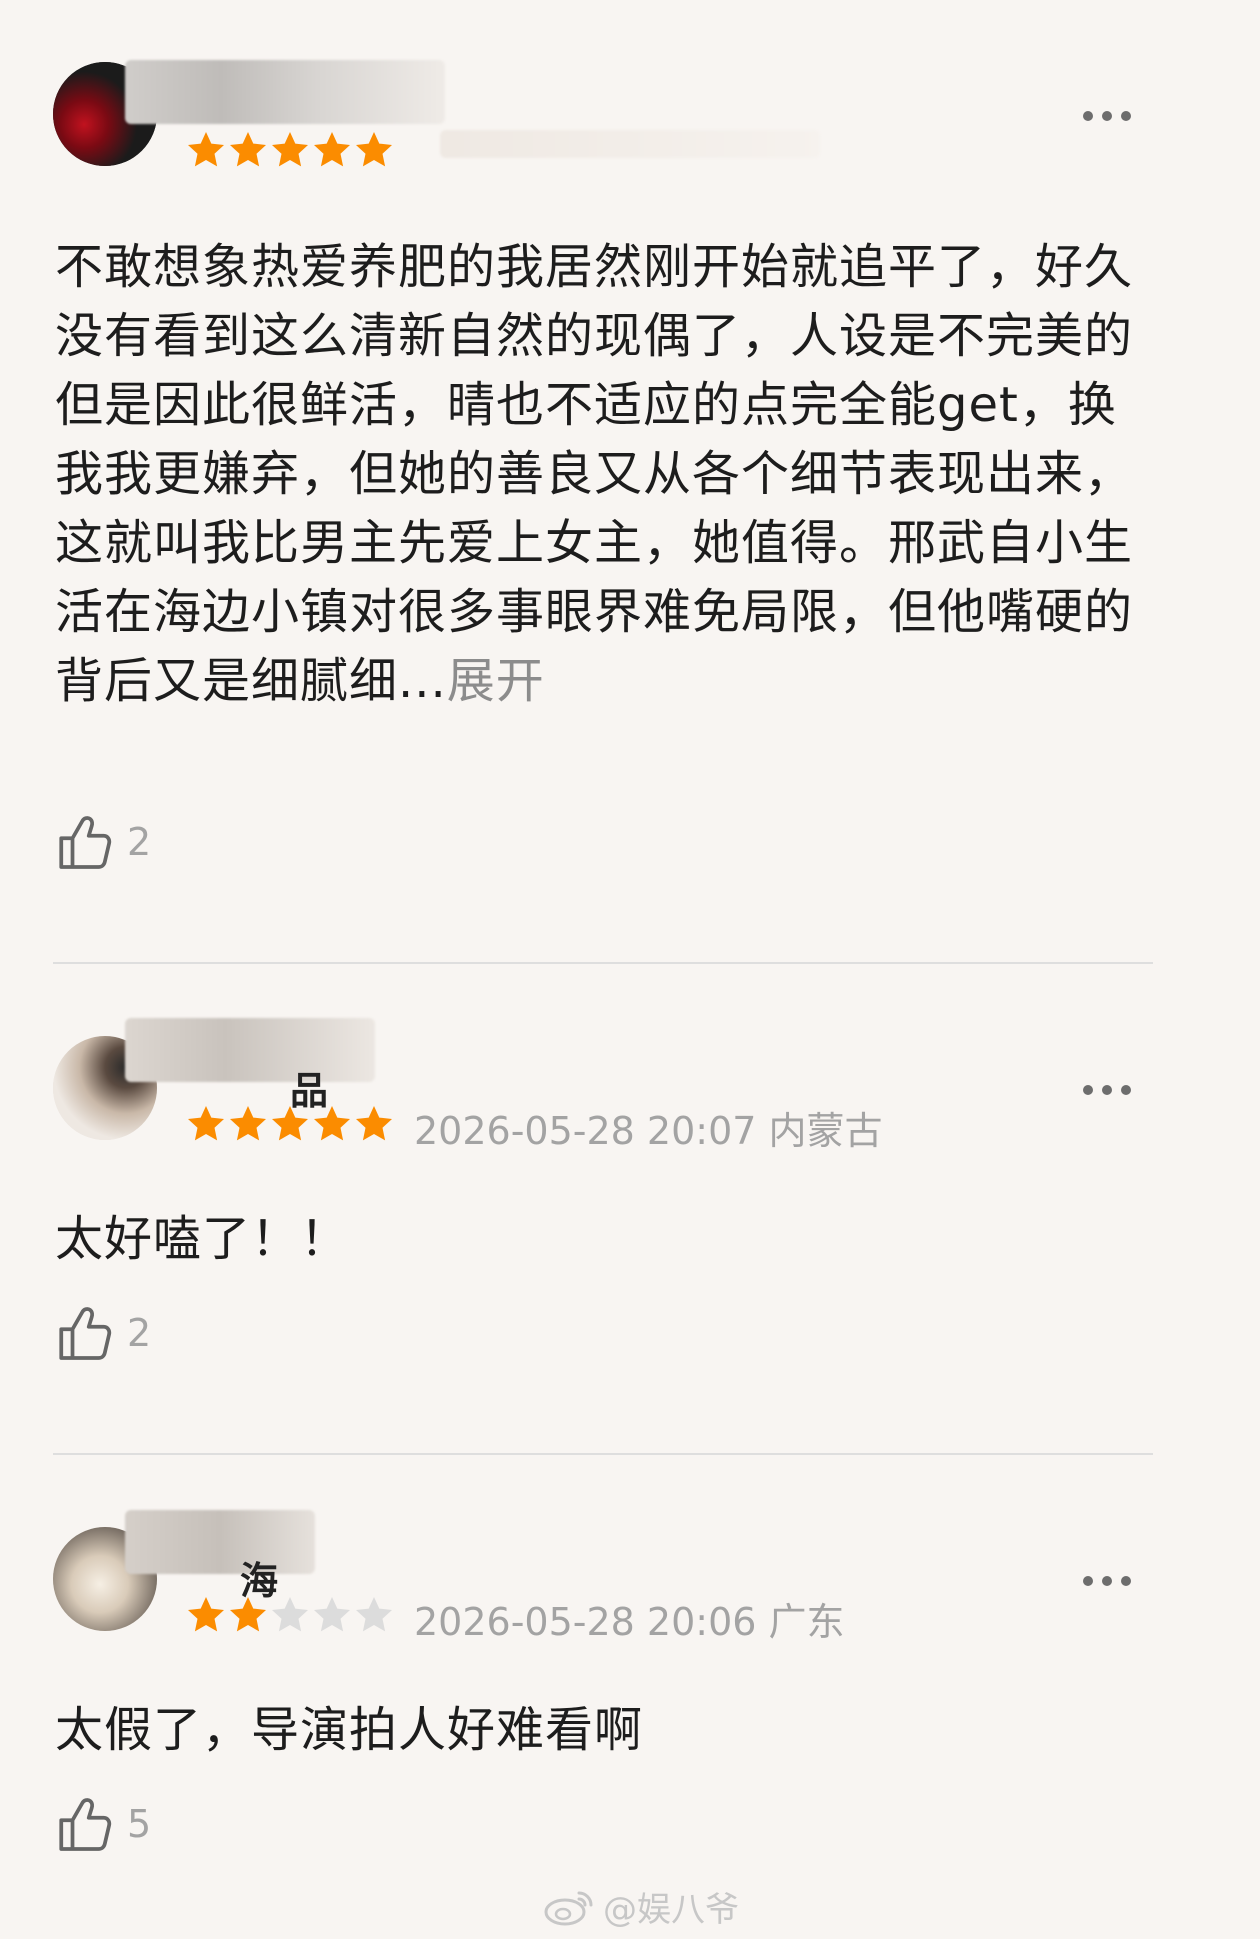 Image resolution: width=1260 pixels, height=1939 pixels. I want to click on like-button: 5, so click(103, 1824).